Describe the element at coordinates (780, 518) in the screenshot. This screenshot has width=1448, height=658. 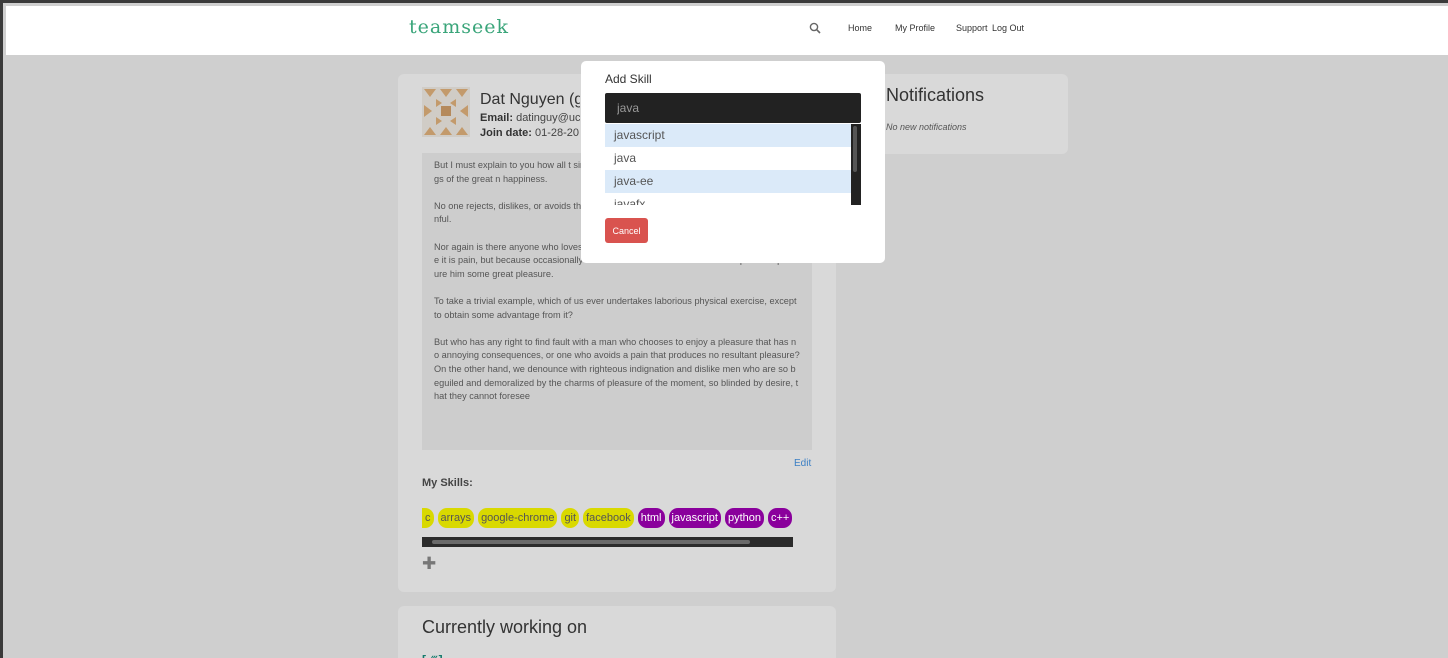
I see `skill-chip: c++` at that location.